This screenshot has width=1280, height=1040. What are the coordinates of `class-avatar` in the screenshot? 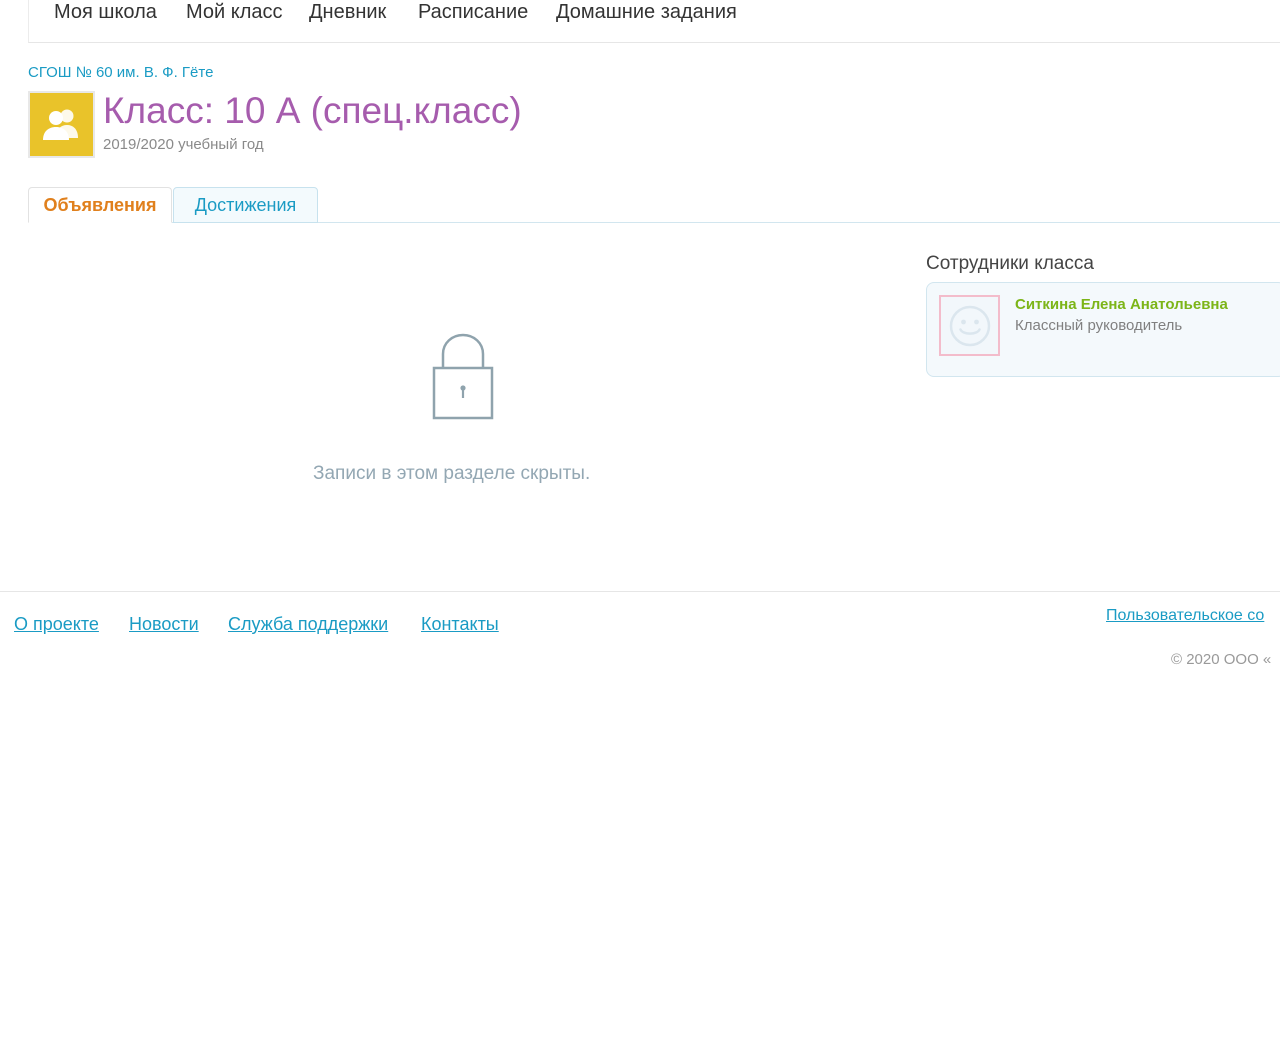 It's located at (61, 124).